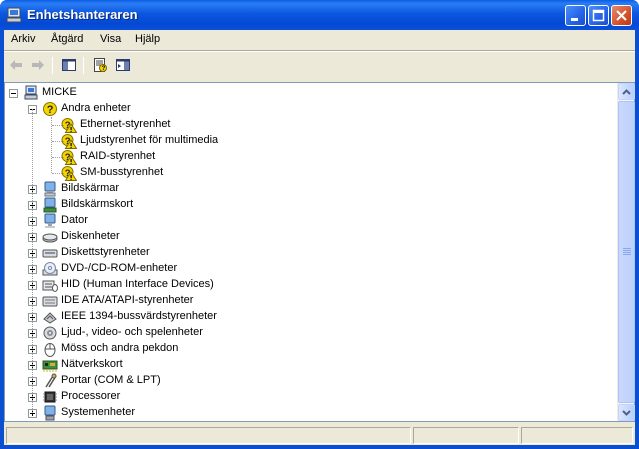 This screenshot has width=639, height=449. Describe the element at coordinates (118, 156) in the screenshot. I see `tree-node-label: RAID-styrenhet` at that location.